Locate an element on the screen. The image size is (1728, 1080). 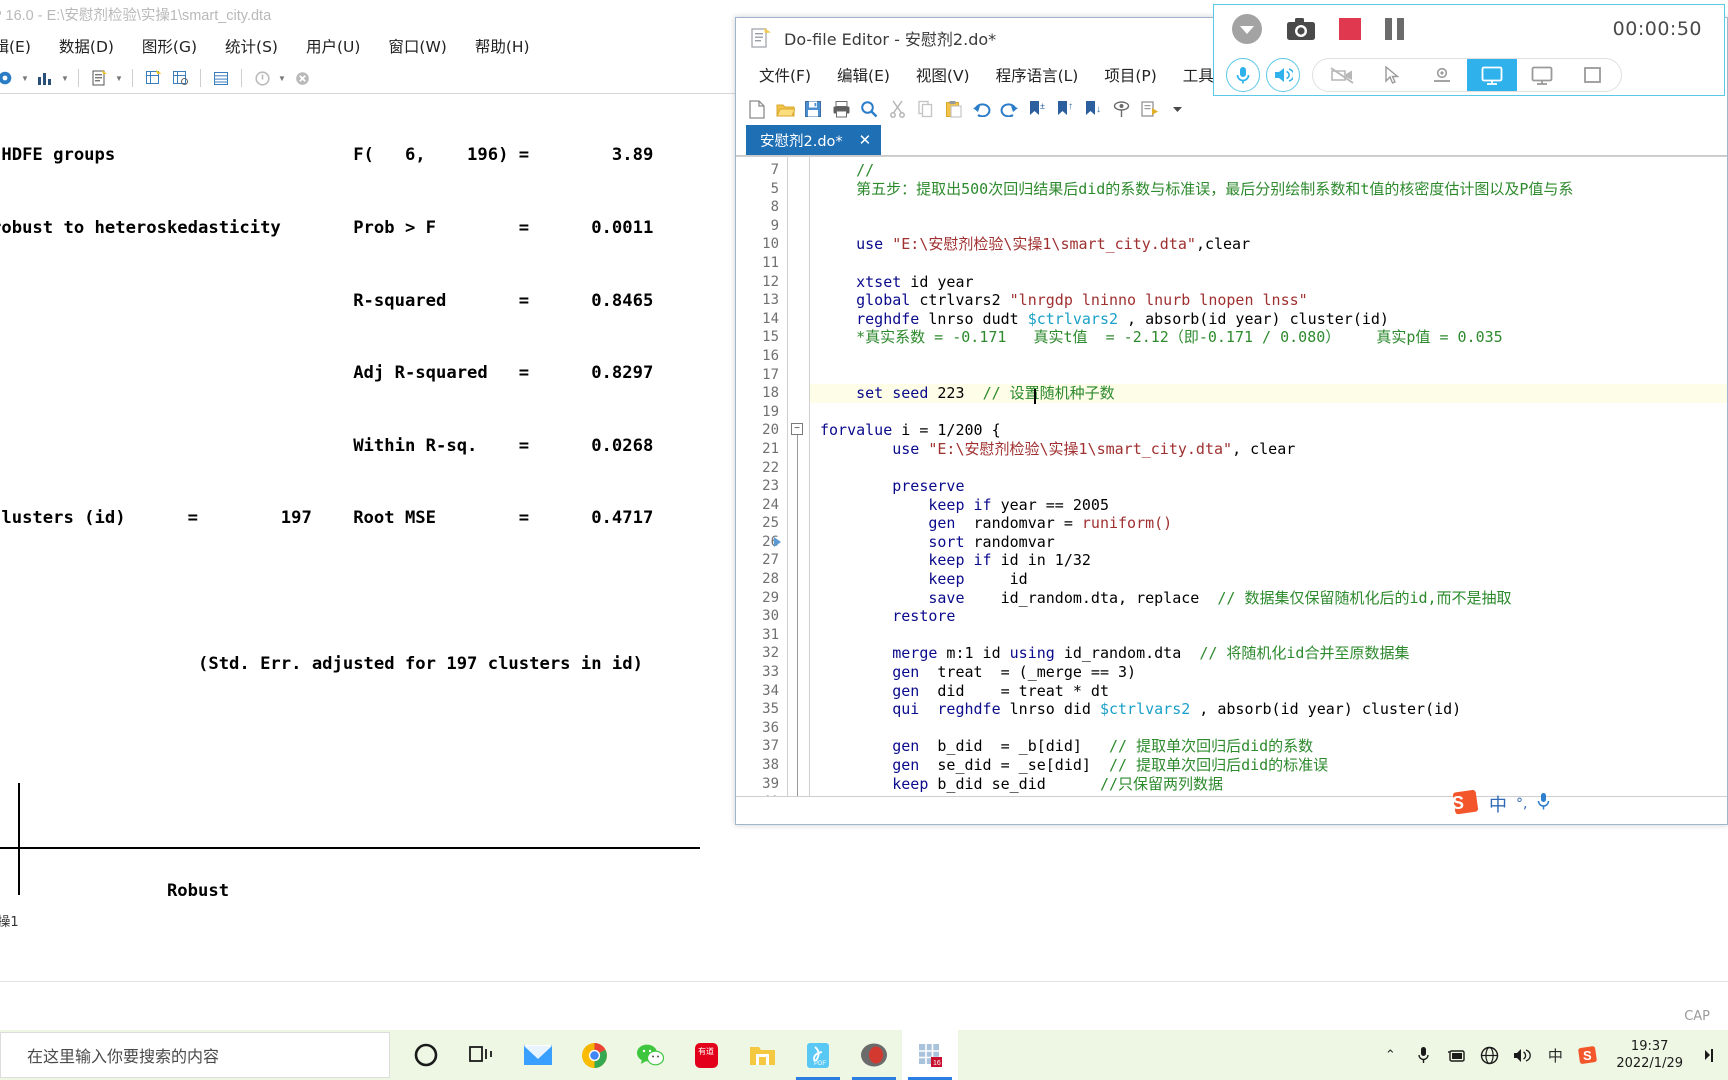
new-file-icon is located at coordinates (757, 109).